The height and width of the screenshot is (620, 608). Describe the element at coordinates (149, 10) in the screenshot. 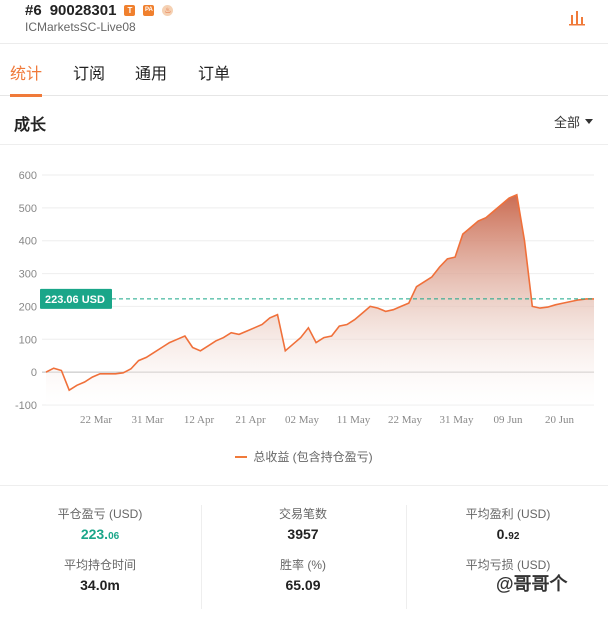

I see `pa-badge-icon: PA` at that location.